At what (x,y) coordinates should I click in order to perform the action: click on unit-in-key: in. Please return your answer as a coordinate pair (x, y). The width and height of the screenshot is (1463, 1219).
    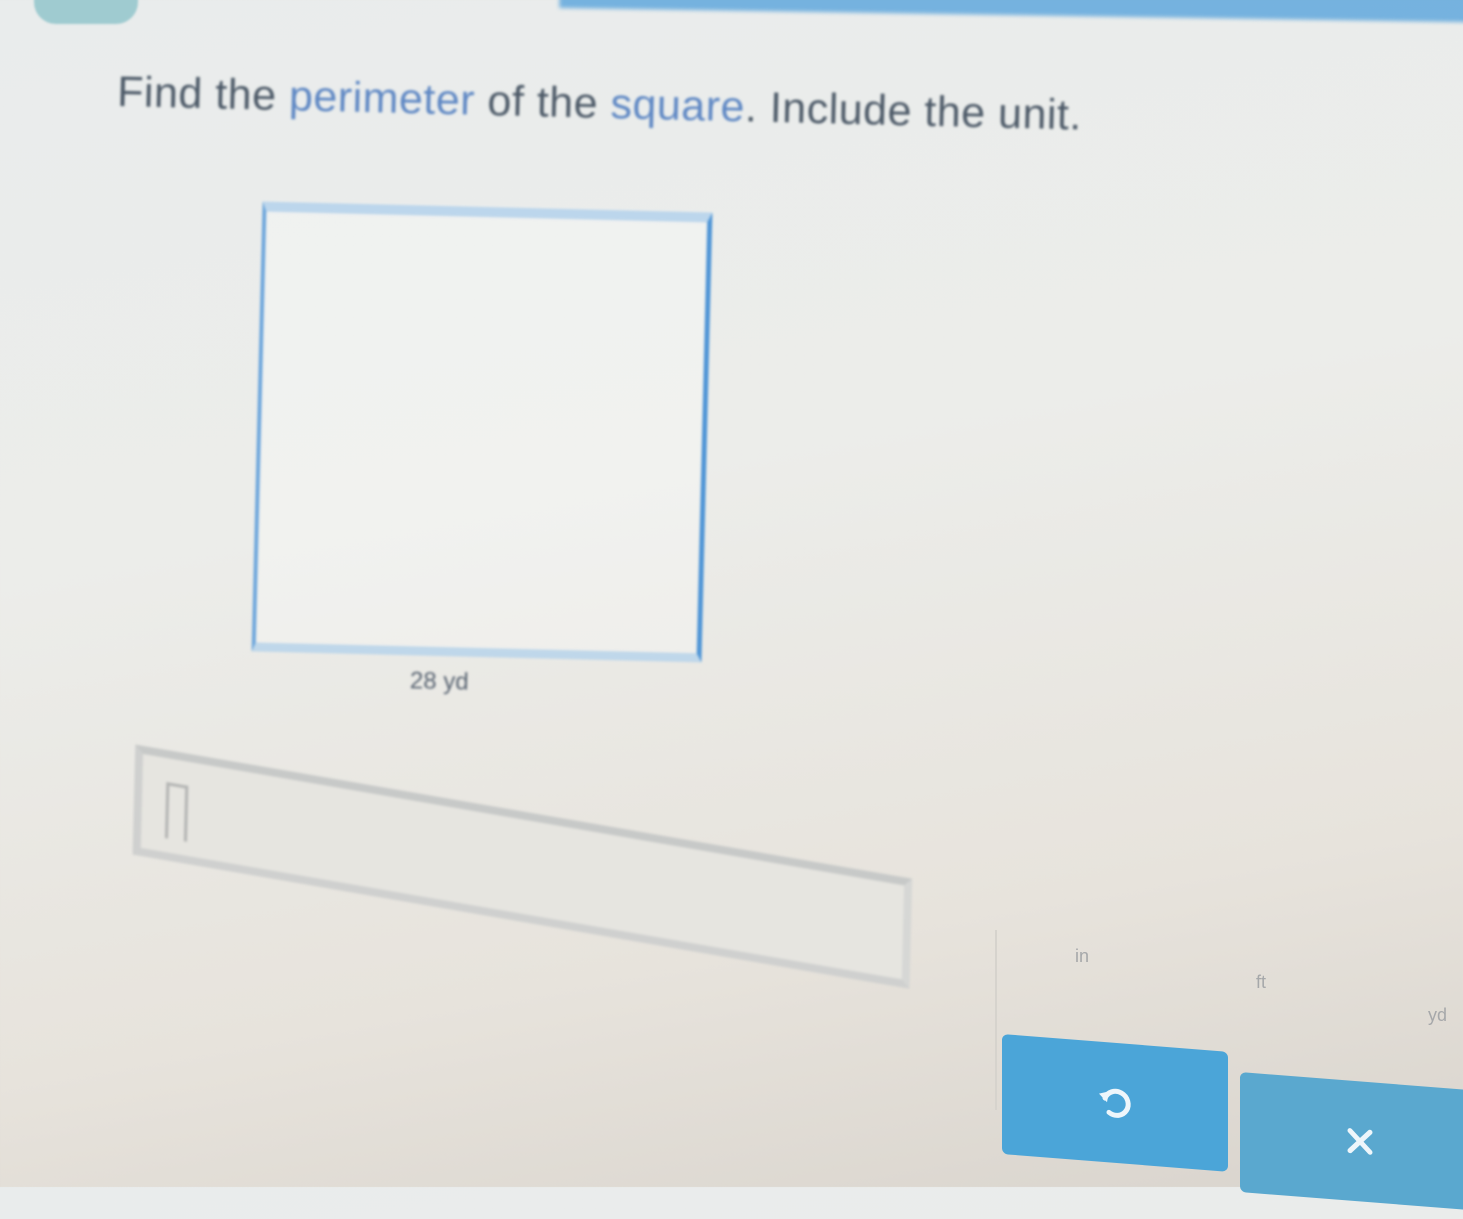
    Looking at the image, I should click on (1082, 956).